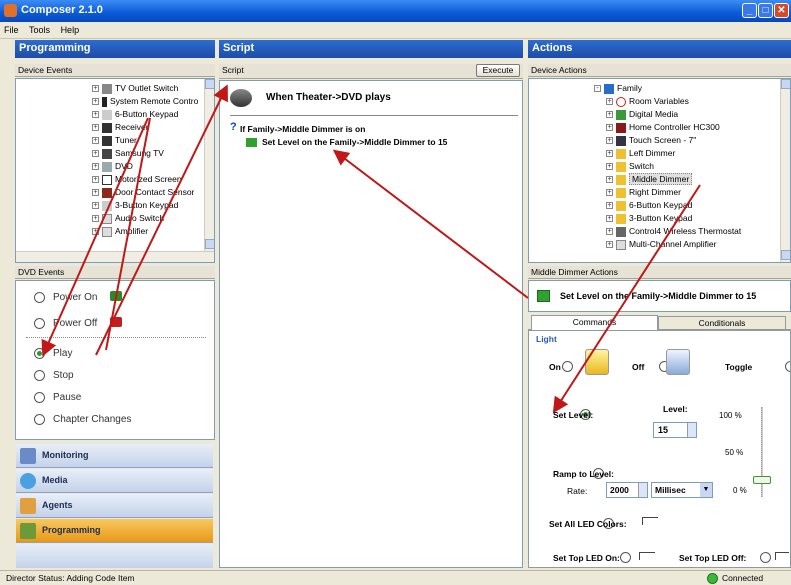  What do you see at coordinates (161, 220) in the screenshot?
I see `arrow-play-to-script` at bounding box center [161, 220].